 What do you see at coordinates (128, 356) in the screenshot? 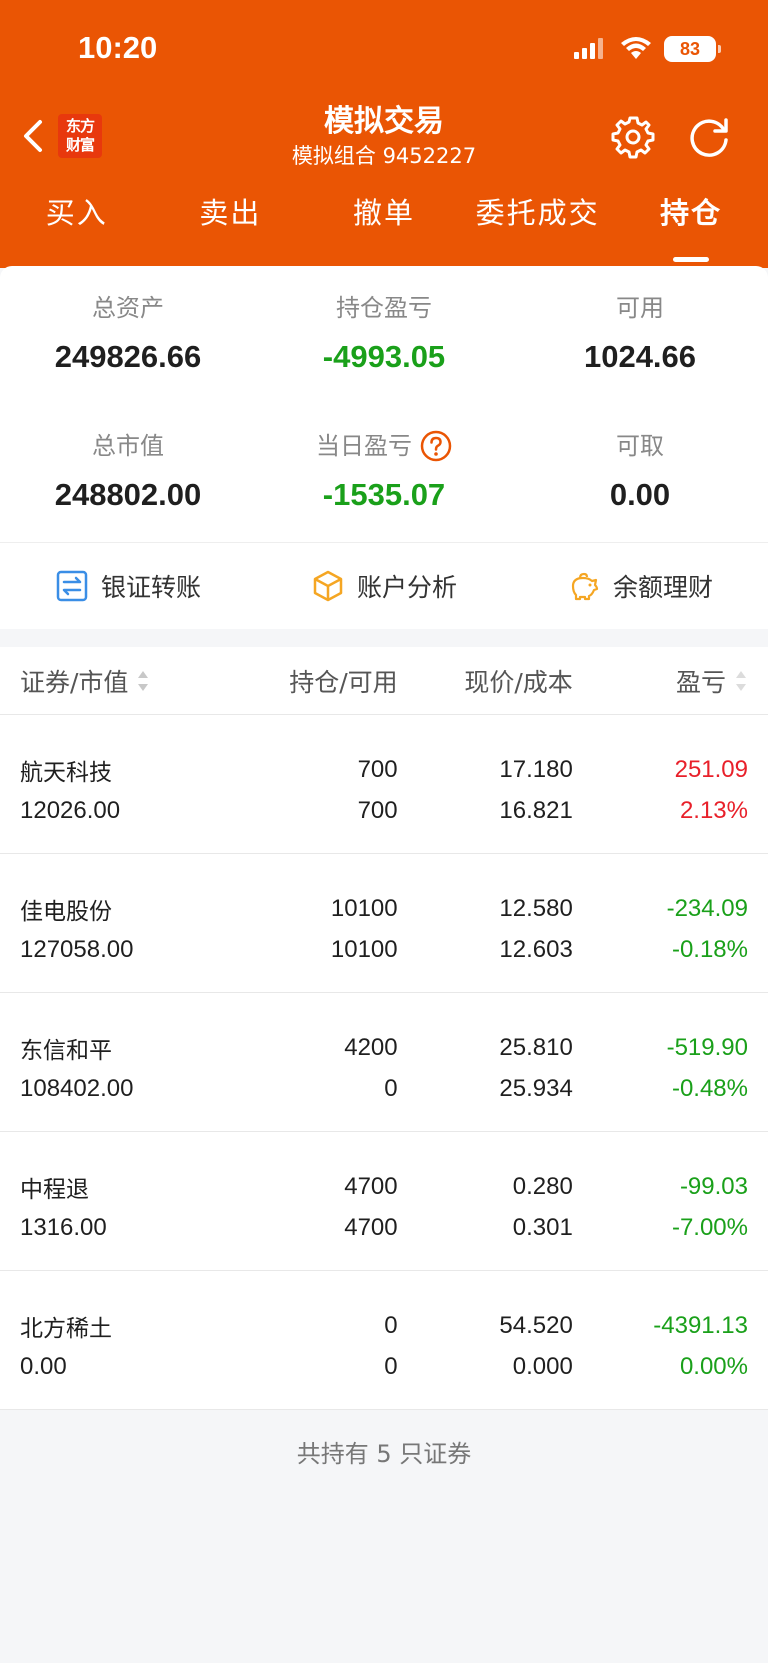
I see `total-assets-value: 249826.66` at bounding box center [128, 356].